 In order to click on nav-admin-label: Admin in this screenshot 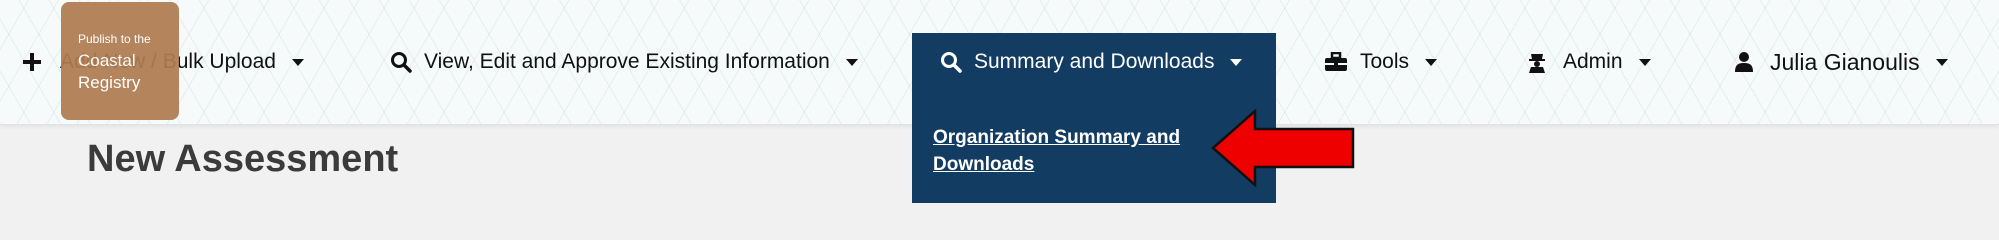, I will do `click(1593, 61)`.